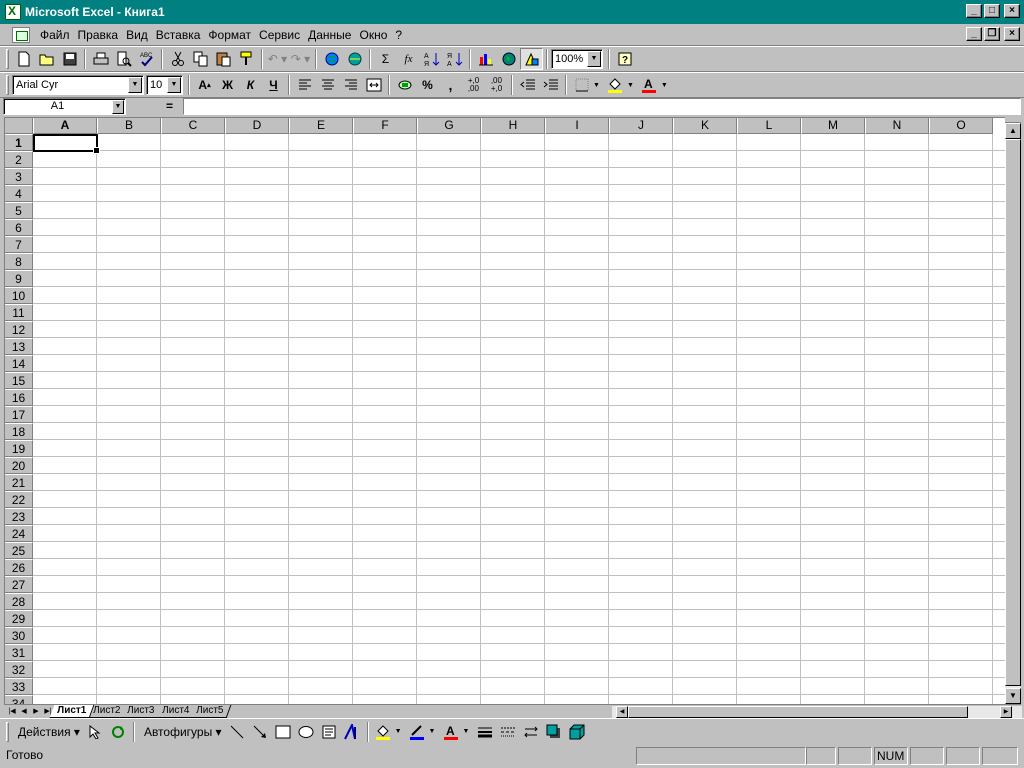 The height and width of the screenshot is (768, 1024). Describe the element at coordinates (24, 712) in the screenshot. I see `prev-sheet-icon: ◀` at that location.